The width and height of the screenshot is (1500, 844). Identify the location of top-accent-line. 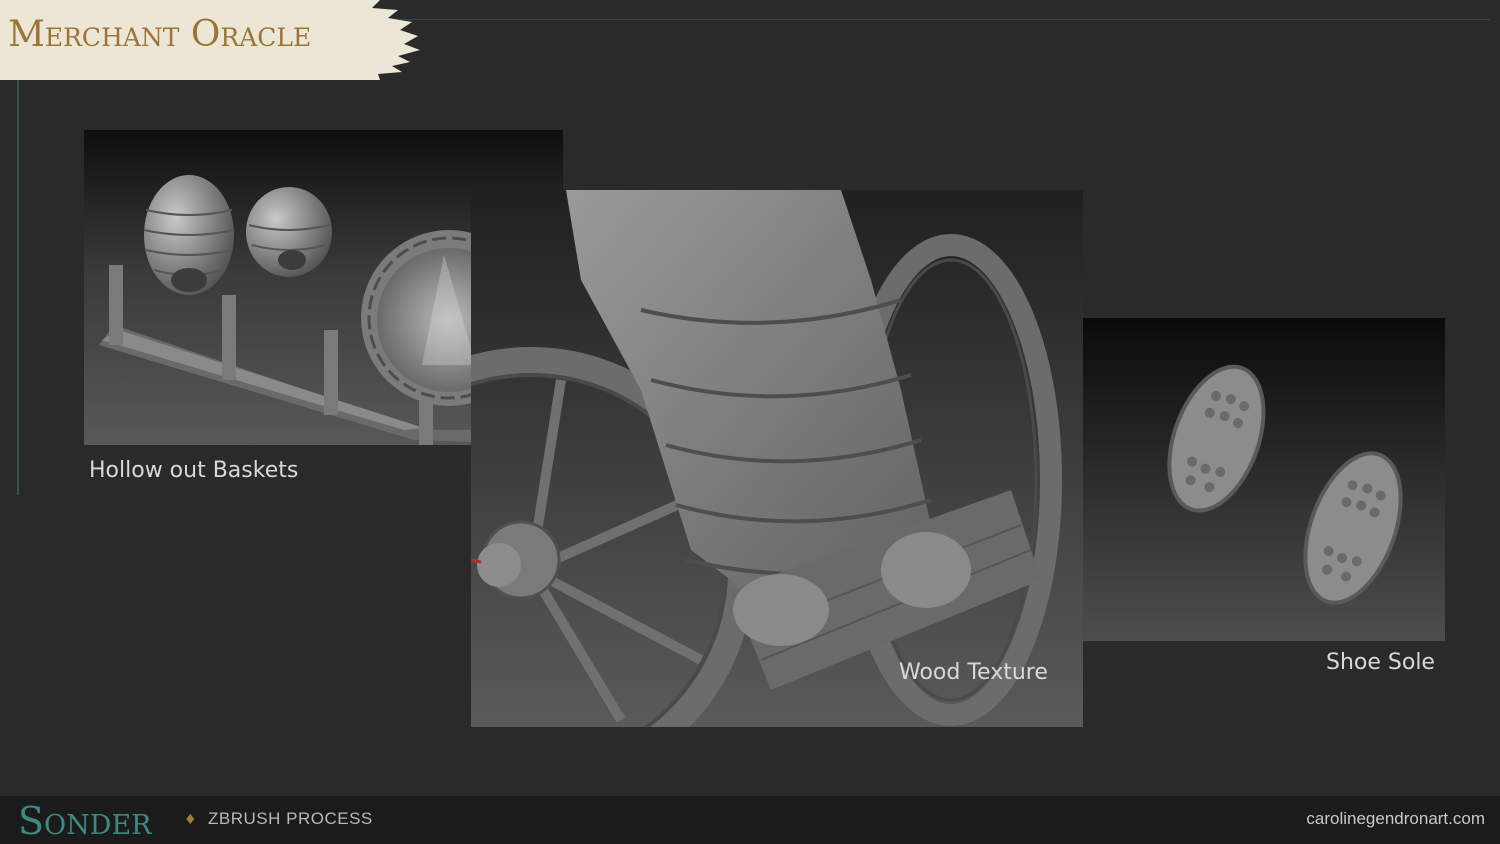
(945, 19).